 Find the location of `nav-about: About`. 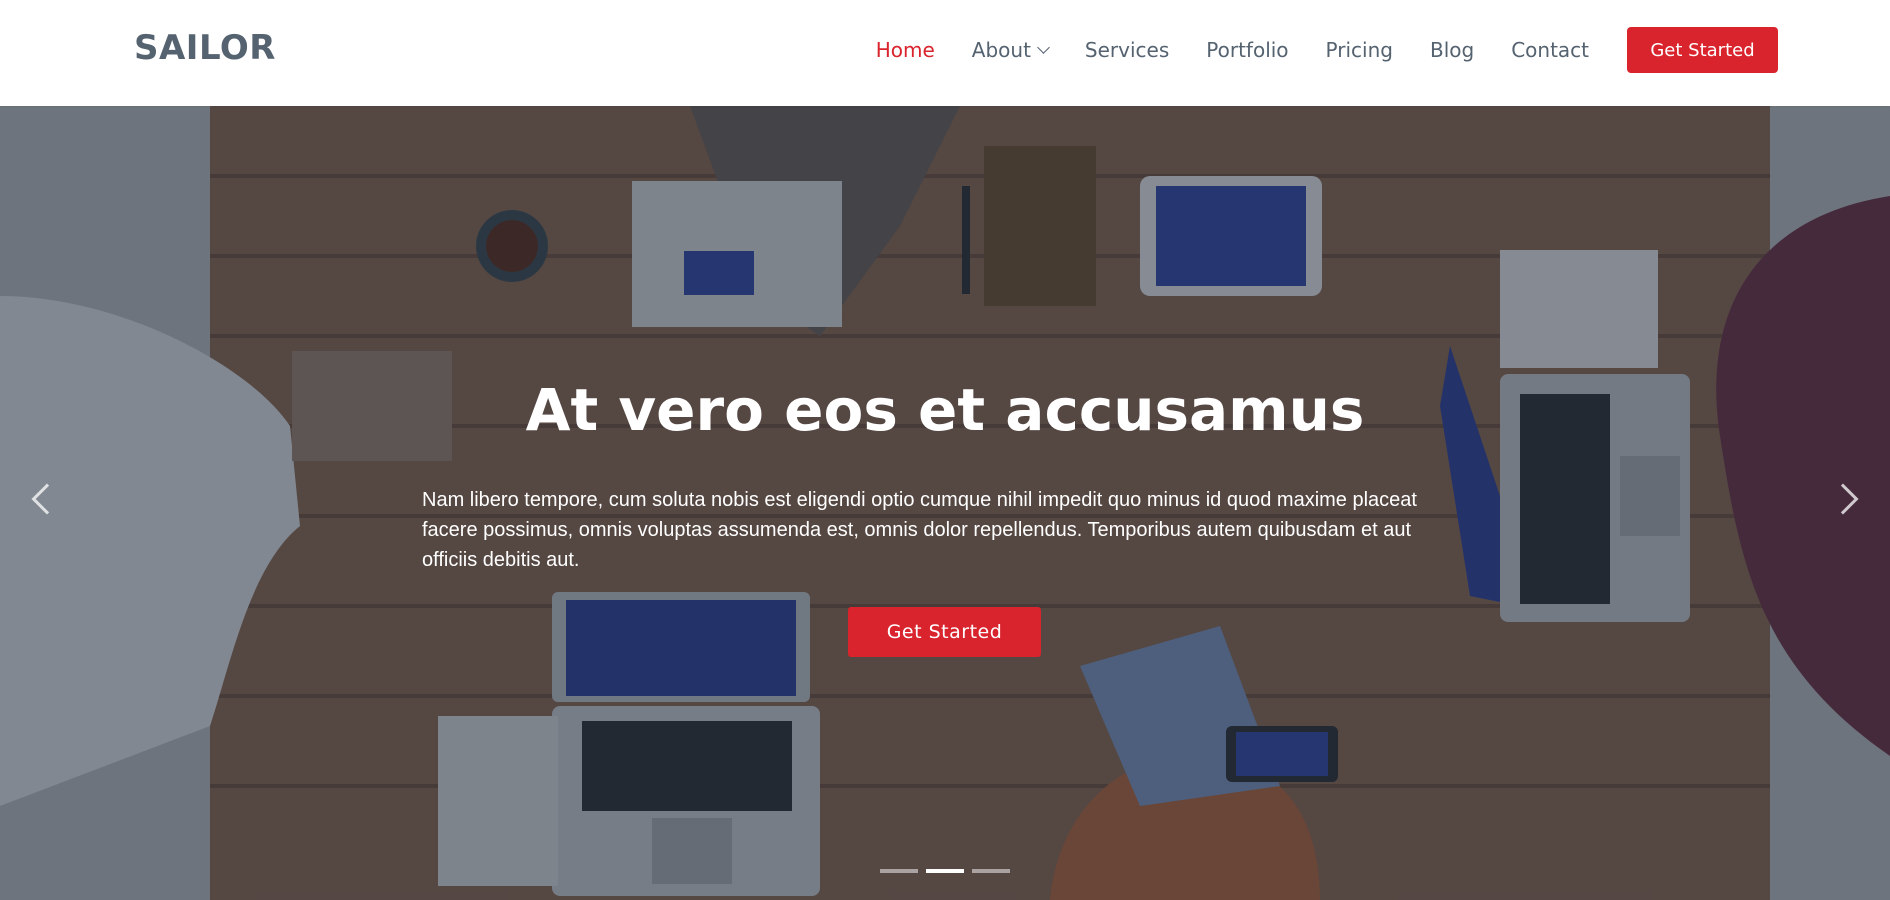

nav-about: About is located at coordinates (1010, 50).